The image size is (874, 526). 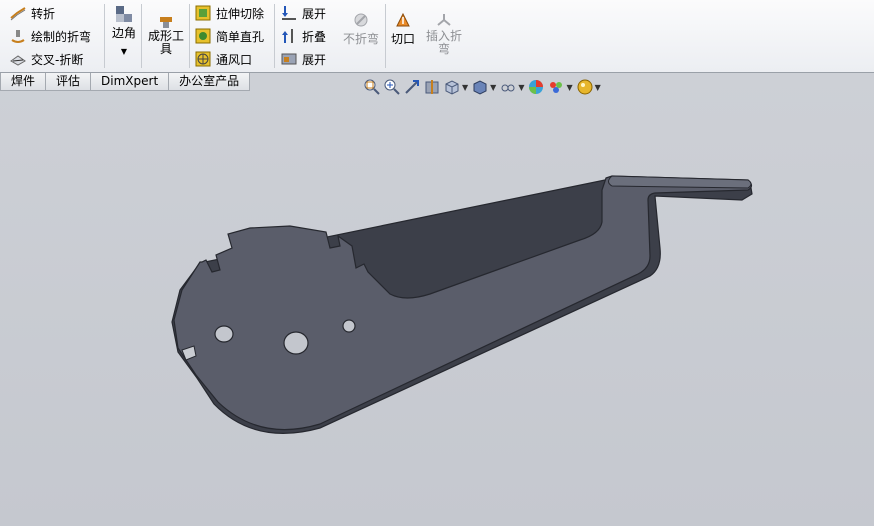 What do you see at coordinates (166, 22) in the screenshot?
I see `forming-tool-icon` at bounding box center [166, 22].